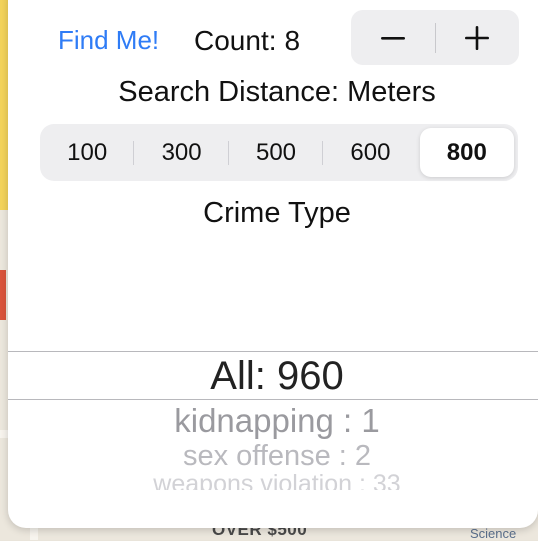 This screenshot has height=541, width=538. Describe the element at coordinates (87, 152) in the screenshot. I see `distance-option-100: 100` at that location.